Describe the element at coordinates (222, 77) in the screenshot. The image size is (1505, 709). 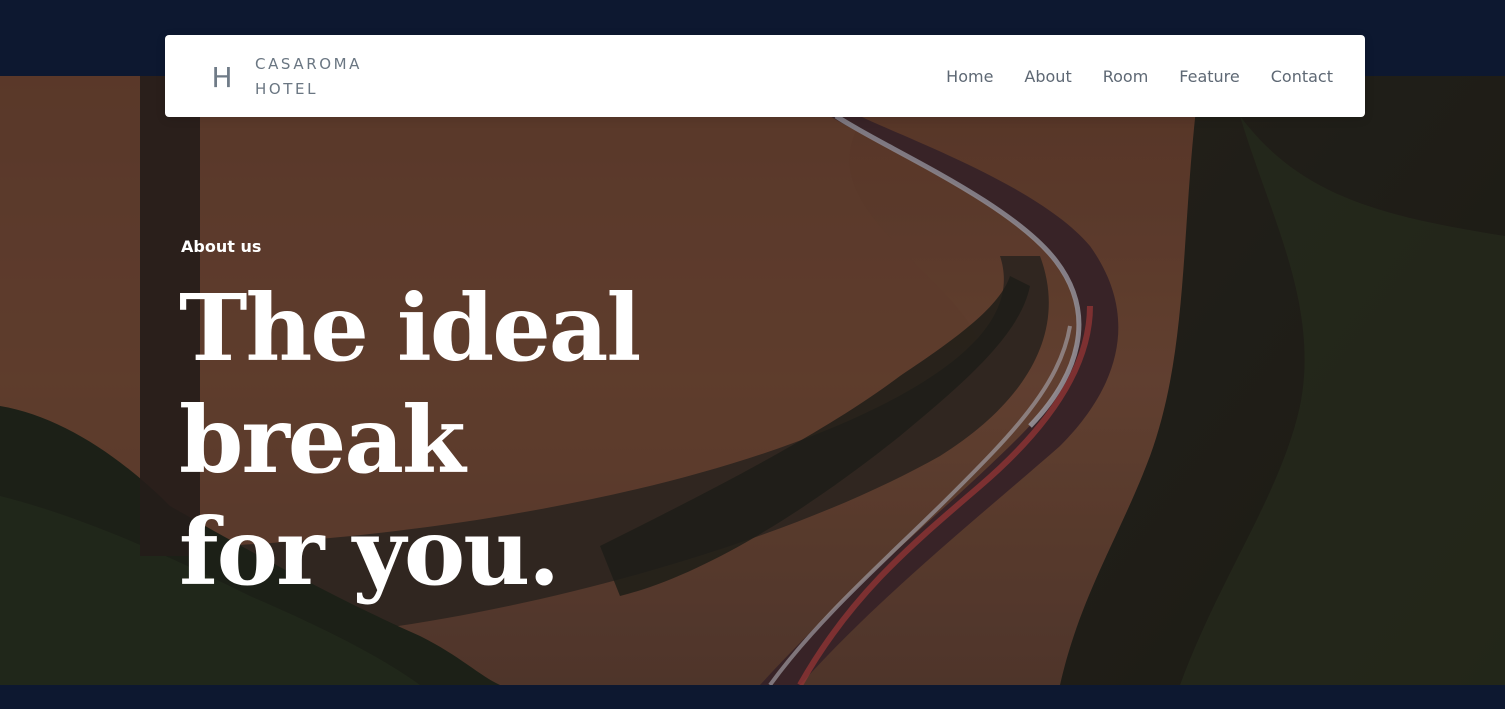
I see `brand-mark: H` at that location.